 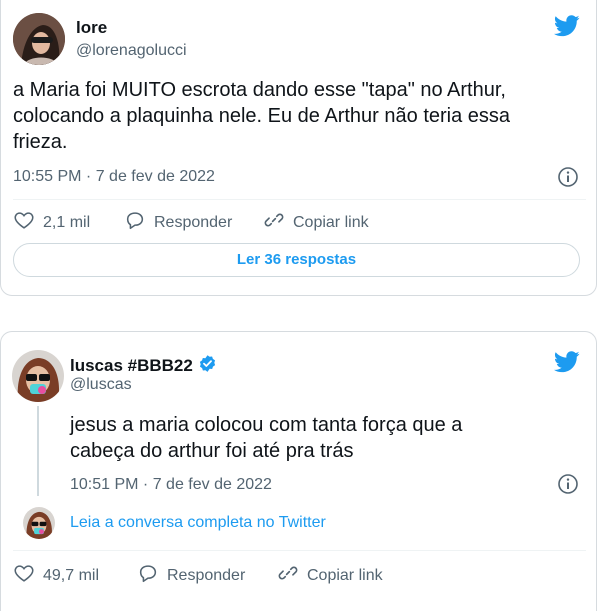 What do you see at coordinates (38, 451) in the screenshot?
I see `thread-line` at bounding box center [38, 451].